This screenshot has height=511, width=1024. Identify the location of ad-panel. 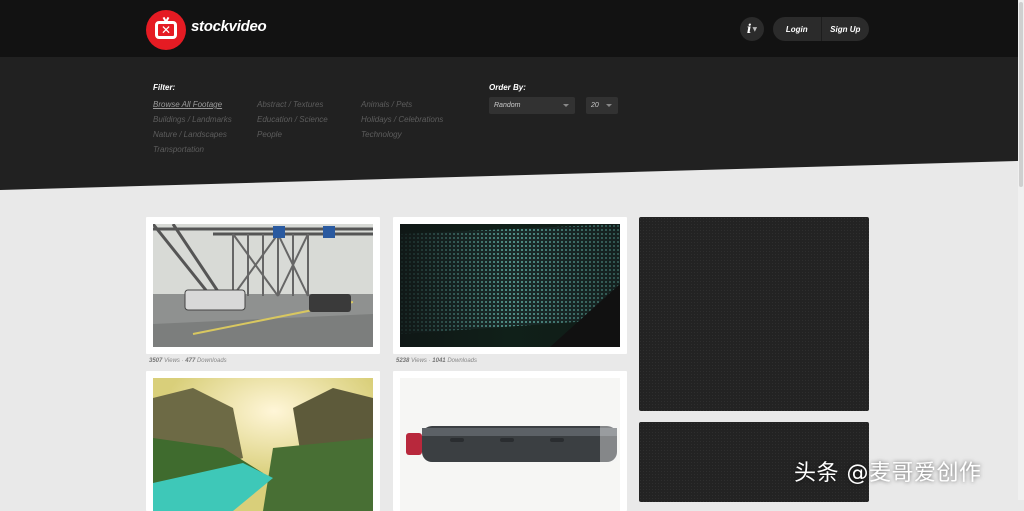
(754, 314).